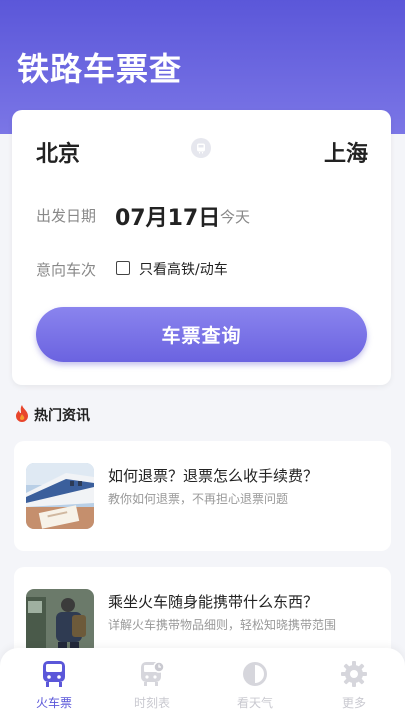 The image size is (405, 720). Describe the element at coordinates (58, 152) in the screenshot. I see `from-city: 北京` at that location.